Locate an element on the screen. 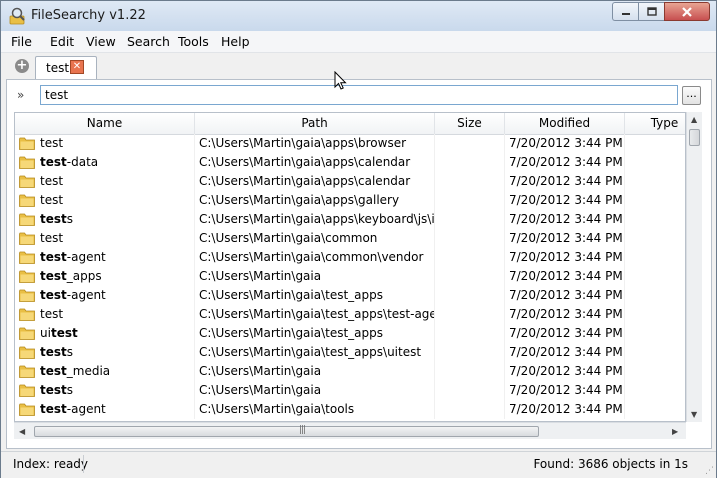 This screenshot has width=717, height=478. minimize-button is located at coordinates (625, 11).